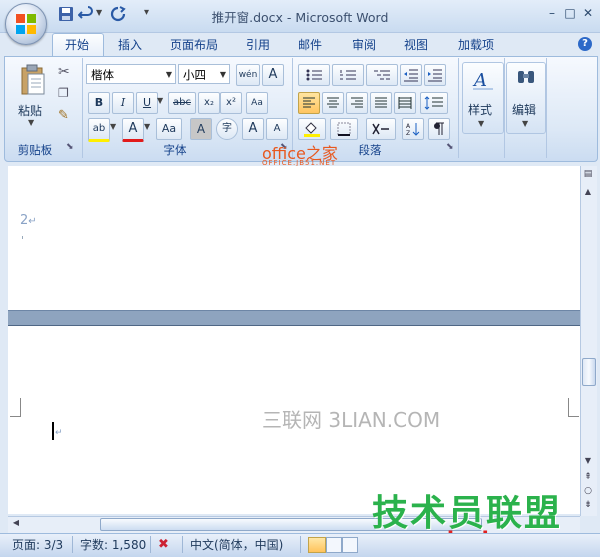 This screenshot has width=600, height=557. What do you see at coordinates (588, 492) in the screenshot?
I see `browse-object-icon: ○` at bounding box center [588, 492].